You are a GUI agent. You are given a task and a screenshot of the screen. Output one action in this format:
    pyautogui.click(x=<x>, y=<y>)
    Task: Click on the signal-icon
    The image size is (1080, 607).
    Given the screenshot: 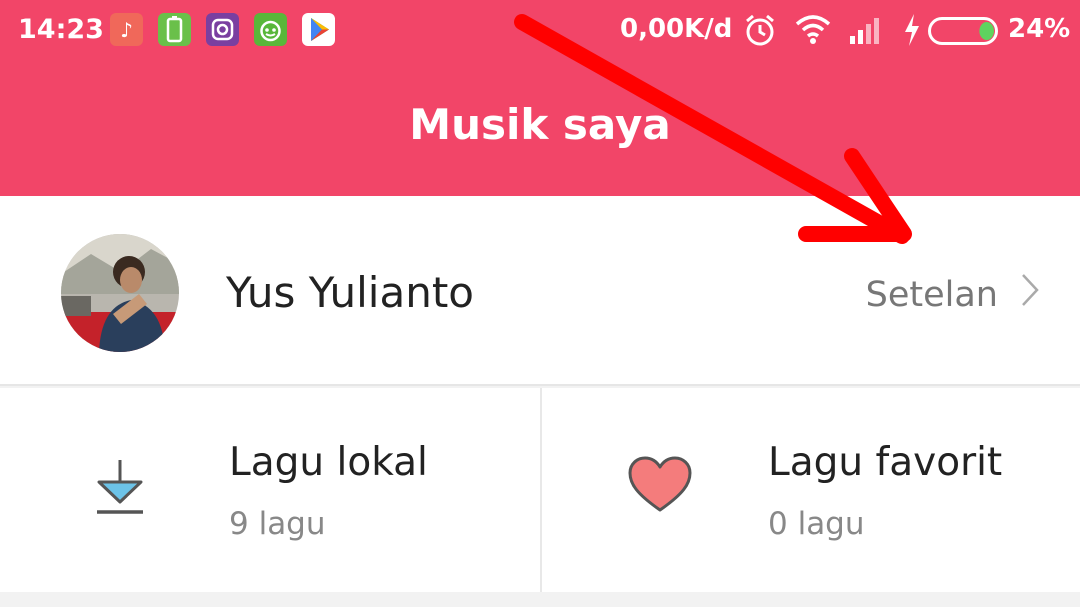 What is the action you would take?
    pyautogui.click(x=866, y=31)
    